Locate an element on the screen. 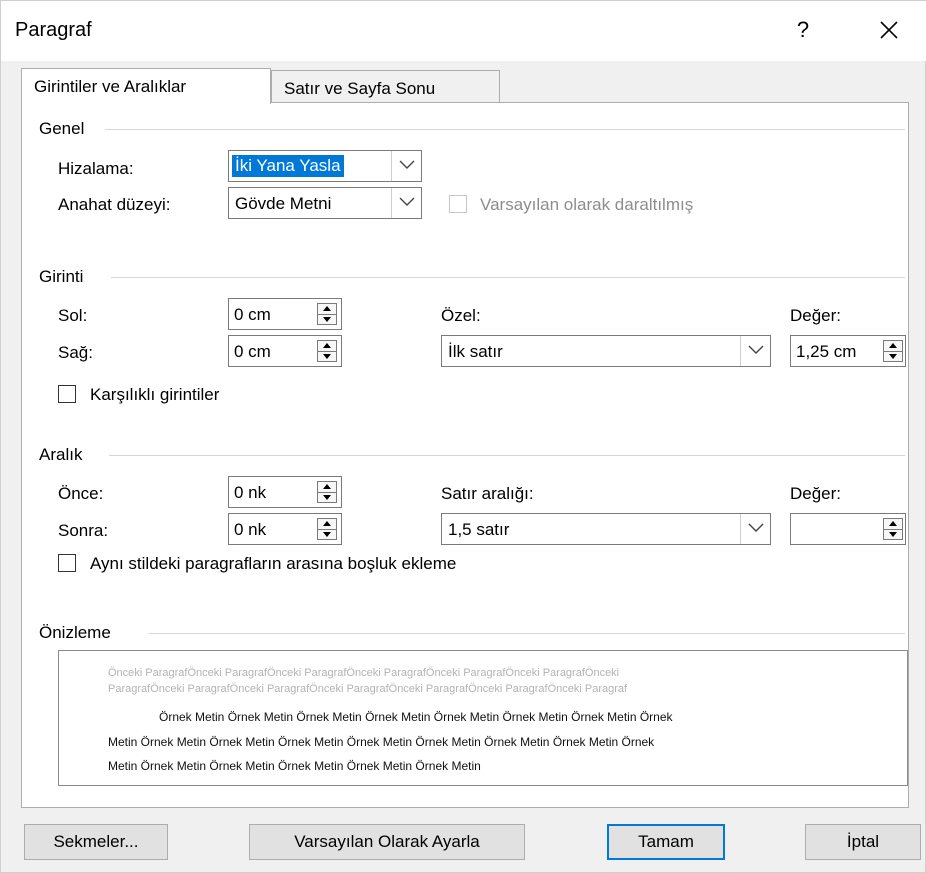 The image size is (926, 873). indent-by-value: 1,25 cm is located at coordinates (826, 351).